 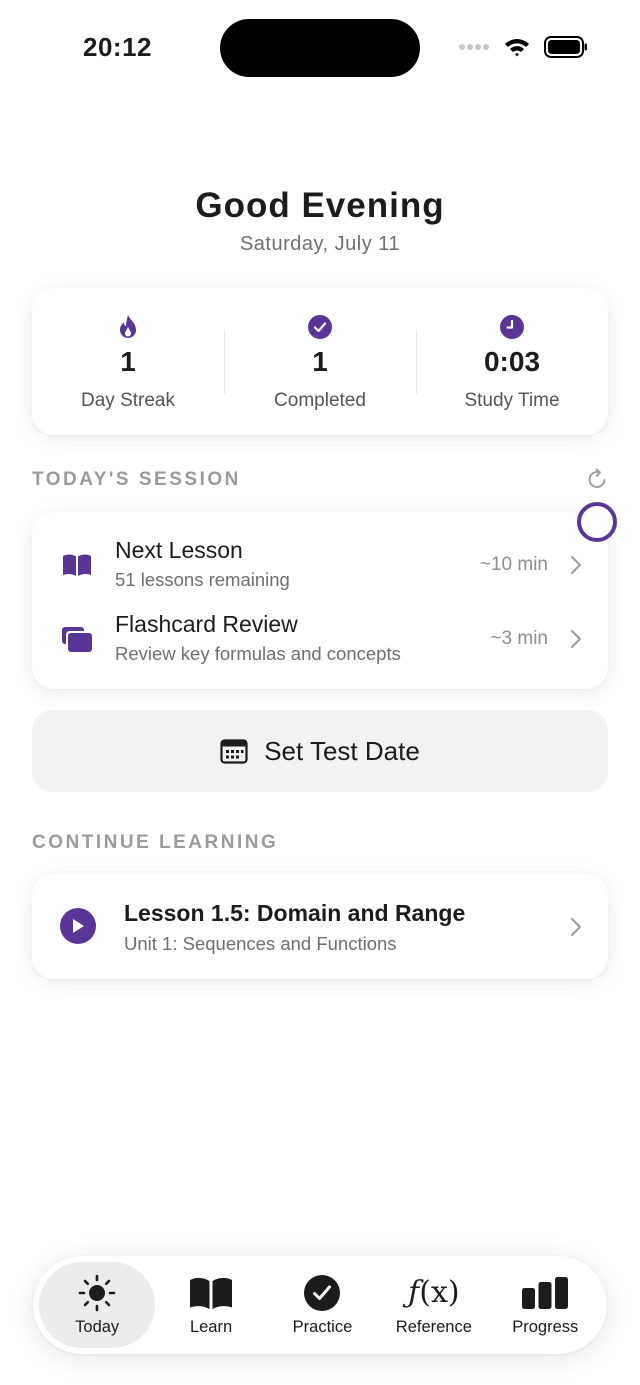 I want to click on tab-today: Today, so click(x=97, y=1305).